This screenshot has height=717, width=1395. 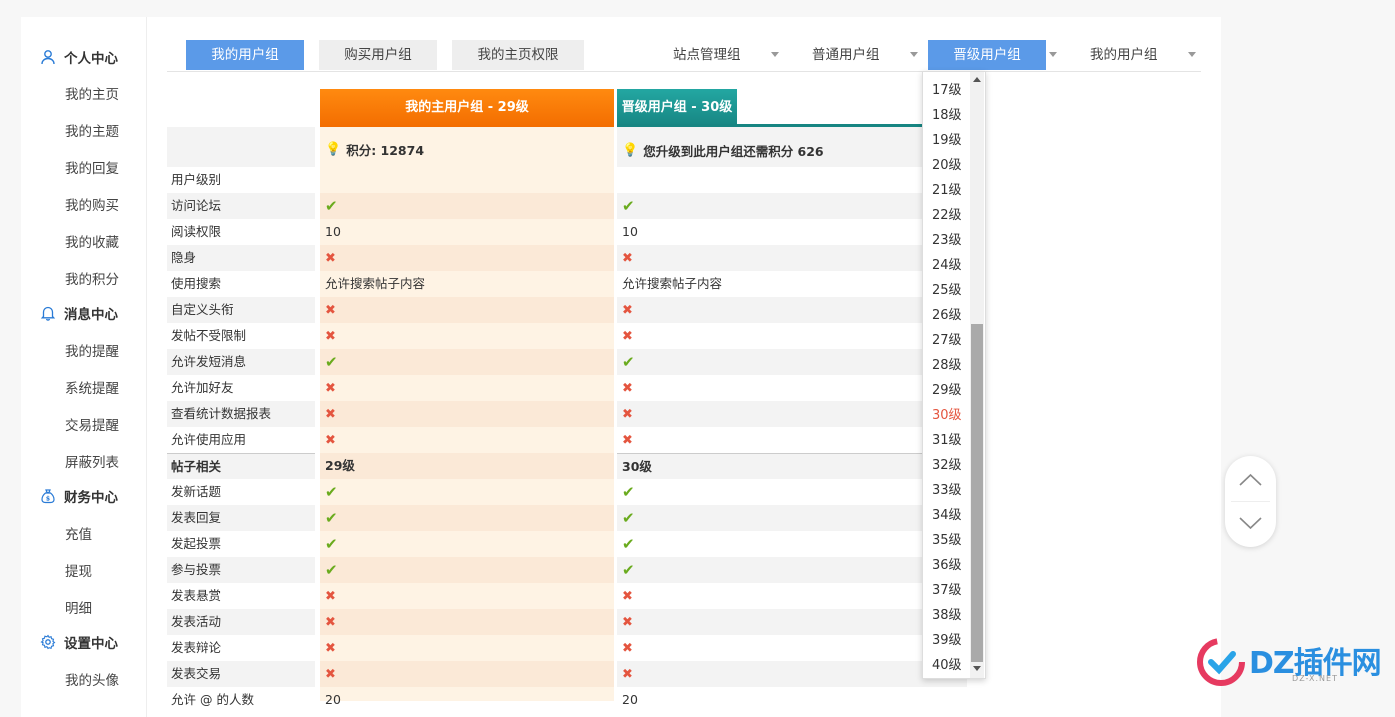 I want to click on table-row: 发表回复 ✔ ✔, so click(x=567, y=518).